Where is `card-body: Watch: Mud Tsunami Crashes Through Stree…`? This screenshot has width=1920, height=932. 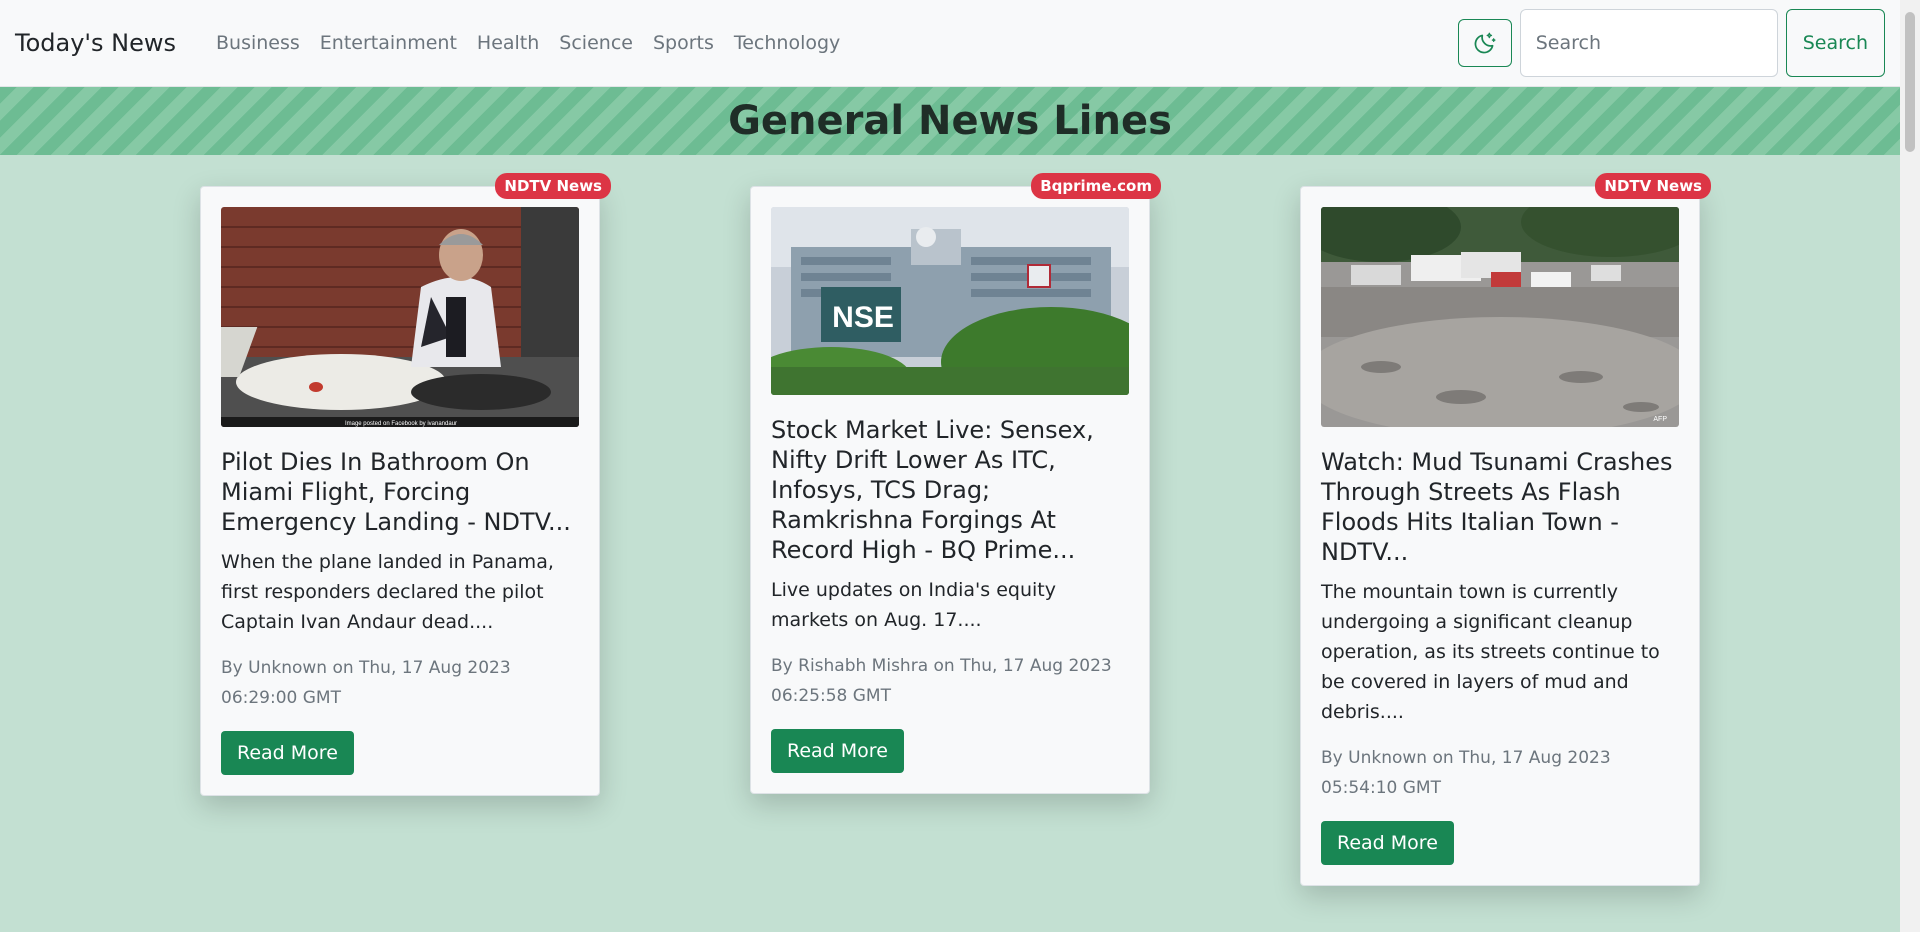 card-body: Watch: Mud Tsunami Crashes Through Stree… is located at coordinates (1500, 646).